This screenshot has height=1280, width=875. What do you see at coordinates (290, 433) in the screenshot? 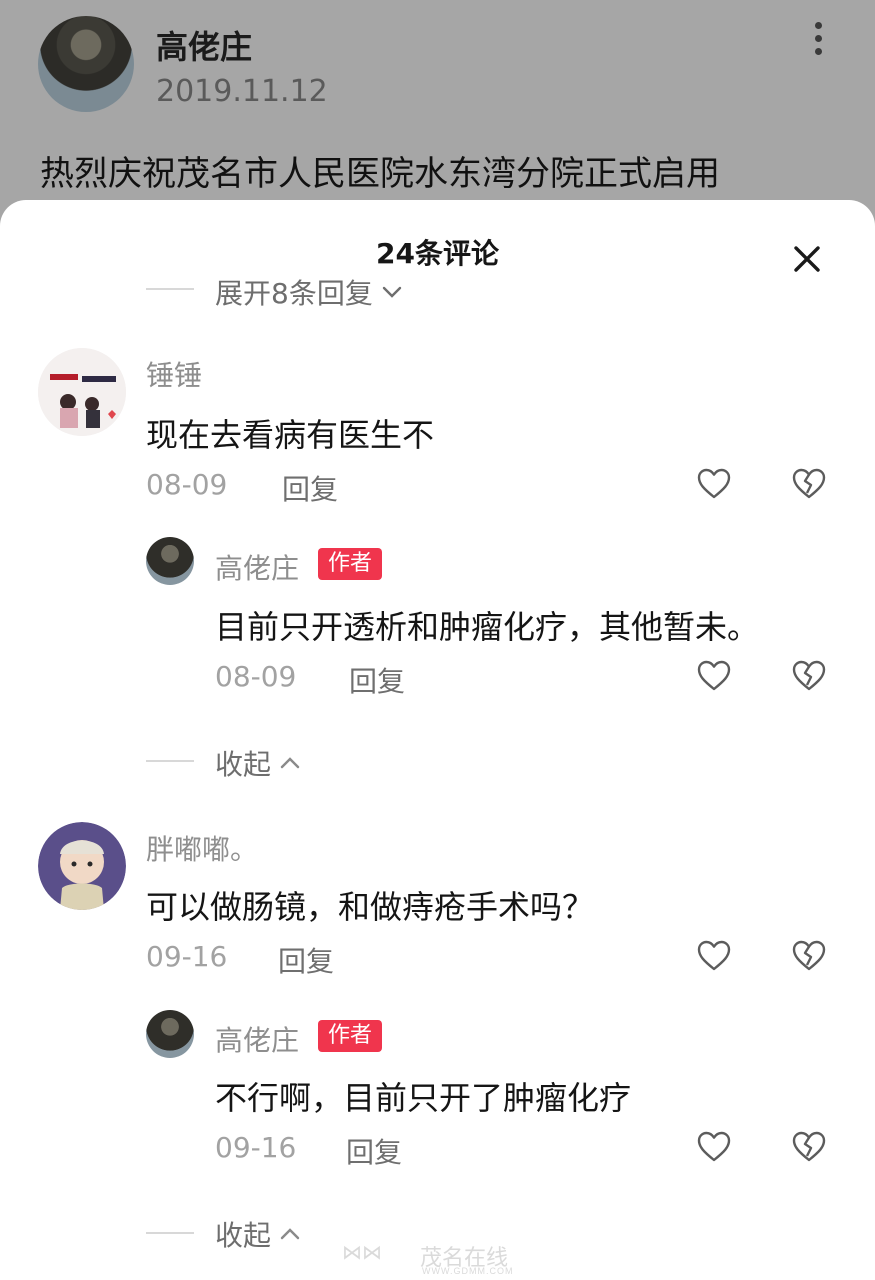
I see `comment-text: 现在去看病有医生不` at bounding box center [290, 433].